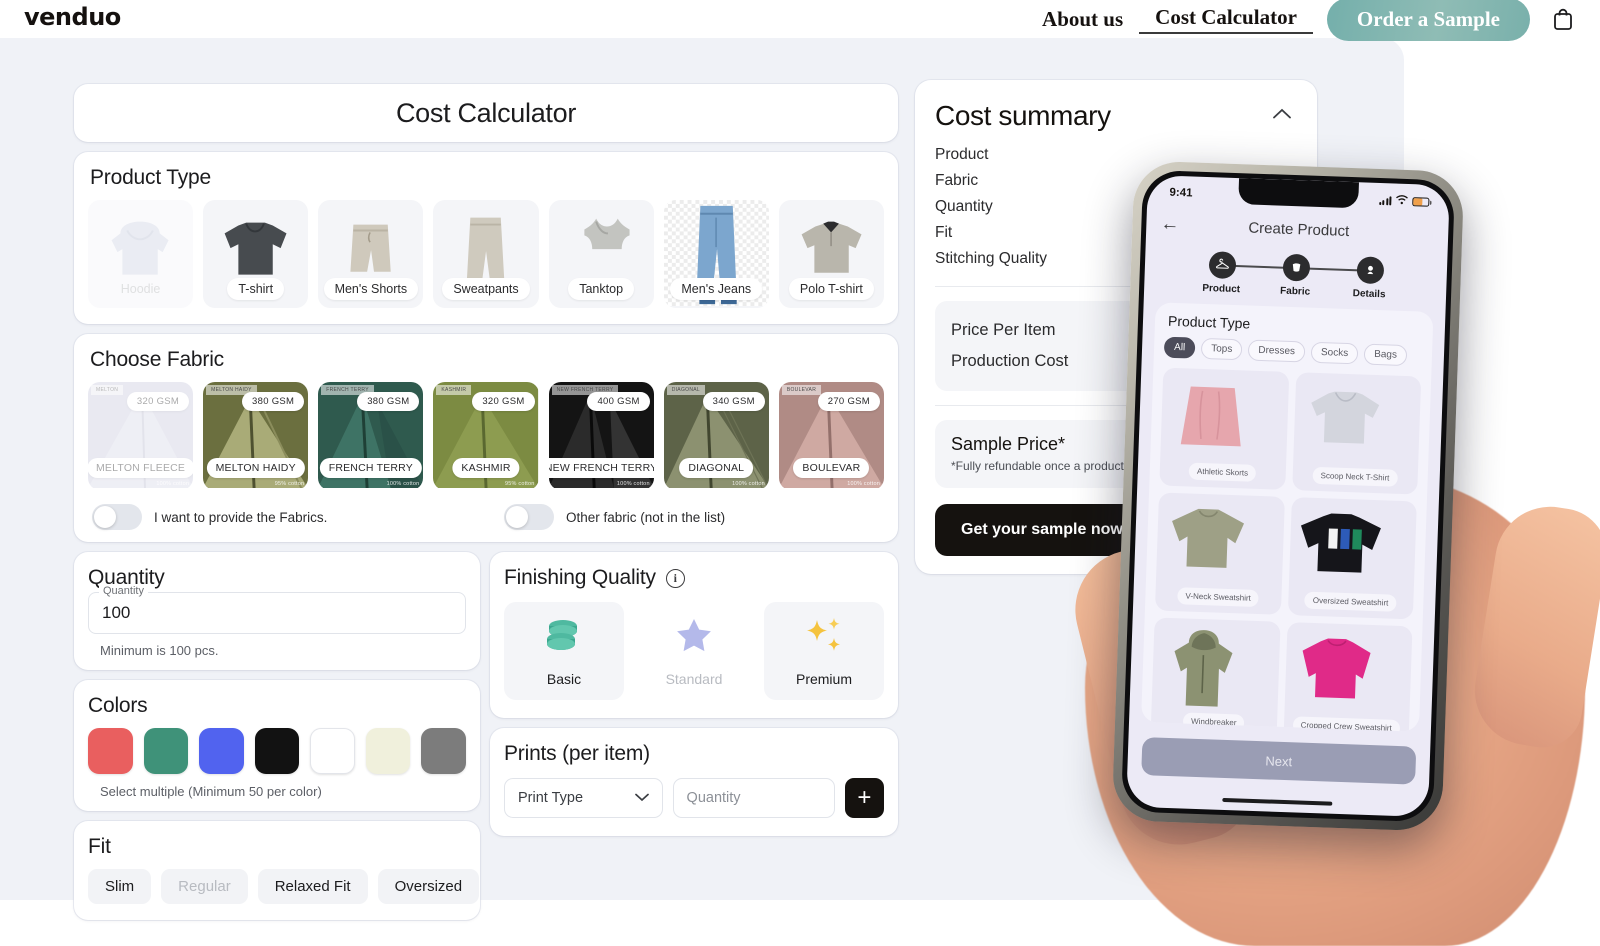 The width and height of the screenshot is (1600, 946). Describe the element at coordinates (503, 401) in the screenshot. I see `fabric-gsm: 320 GSM` at that location.